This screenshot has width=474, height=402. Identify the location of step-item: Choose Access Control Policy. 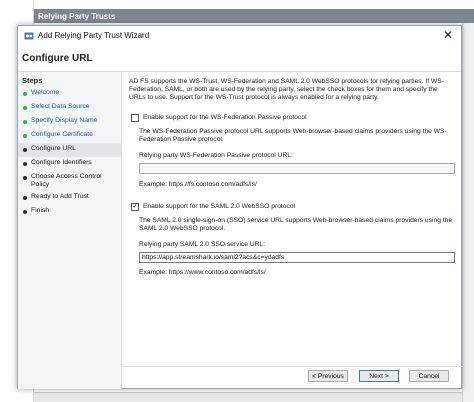
(69, 181).